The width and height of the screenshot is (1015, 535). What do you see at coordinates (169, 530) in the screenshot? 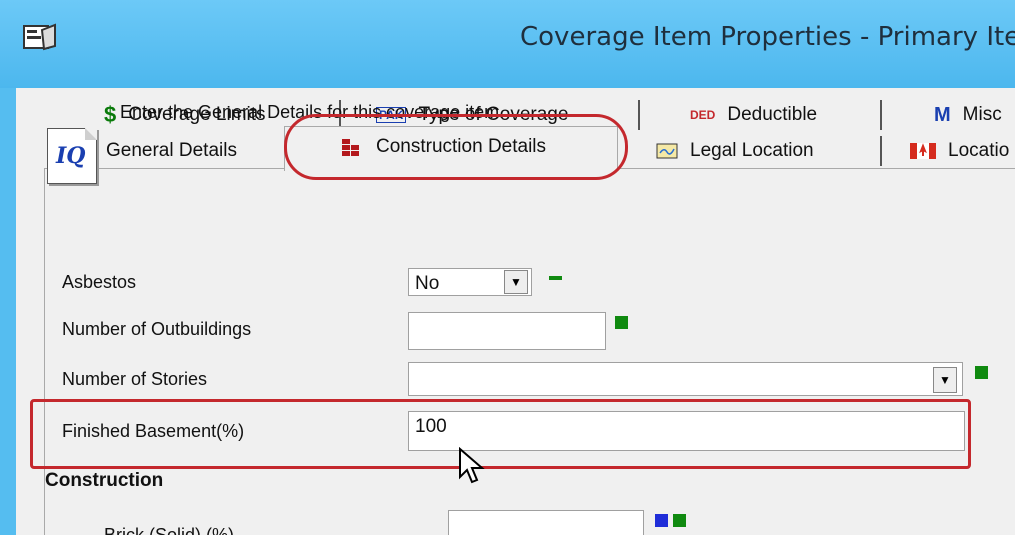
I see `brick-solid-label: Brick (Solid) (%)` at bounding box center [169, 530].